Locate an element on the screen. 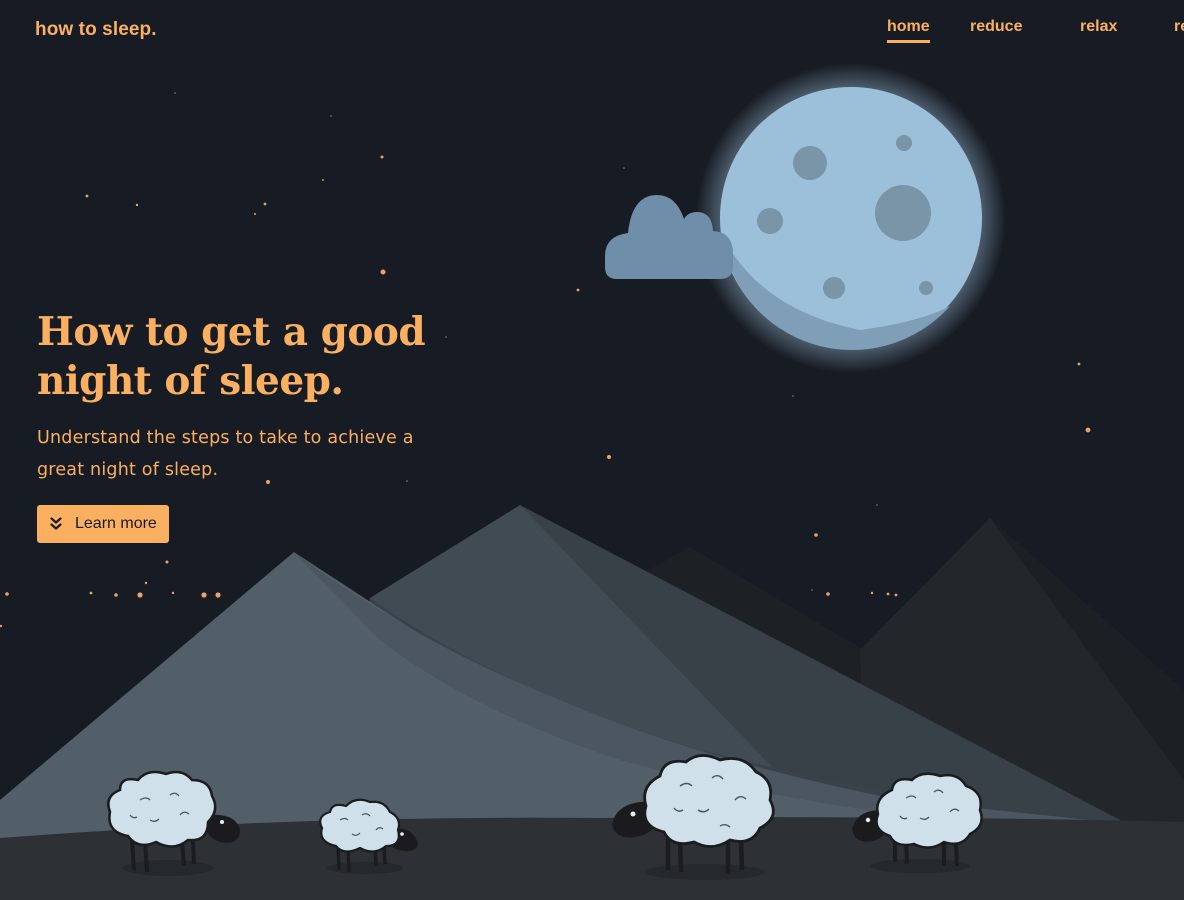  main-nav: home reduce relax rest is located at coordinates (984, 33).